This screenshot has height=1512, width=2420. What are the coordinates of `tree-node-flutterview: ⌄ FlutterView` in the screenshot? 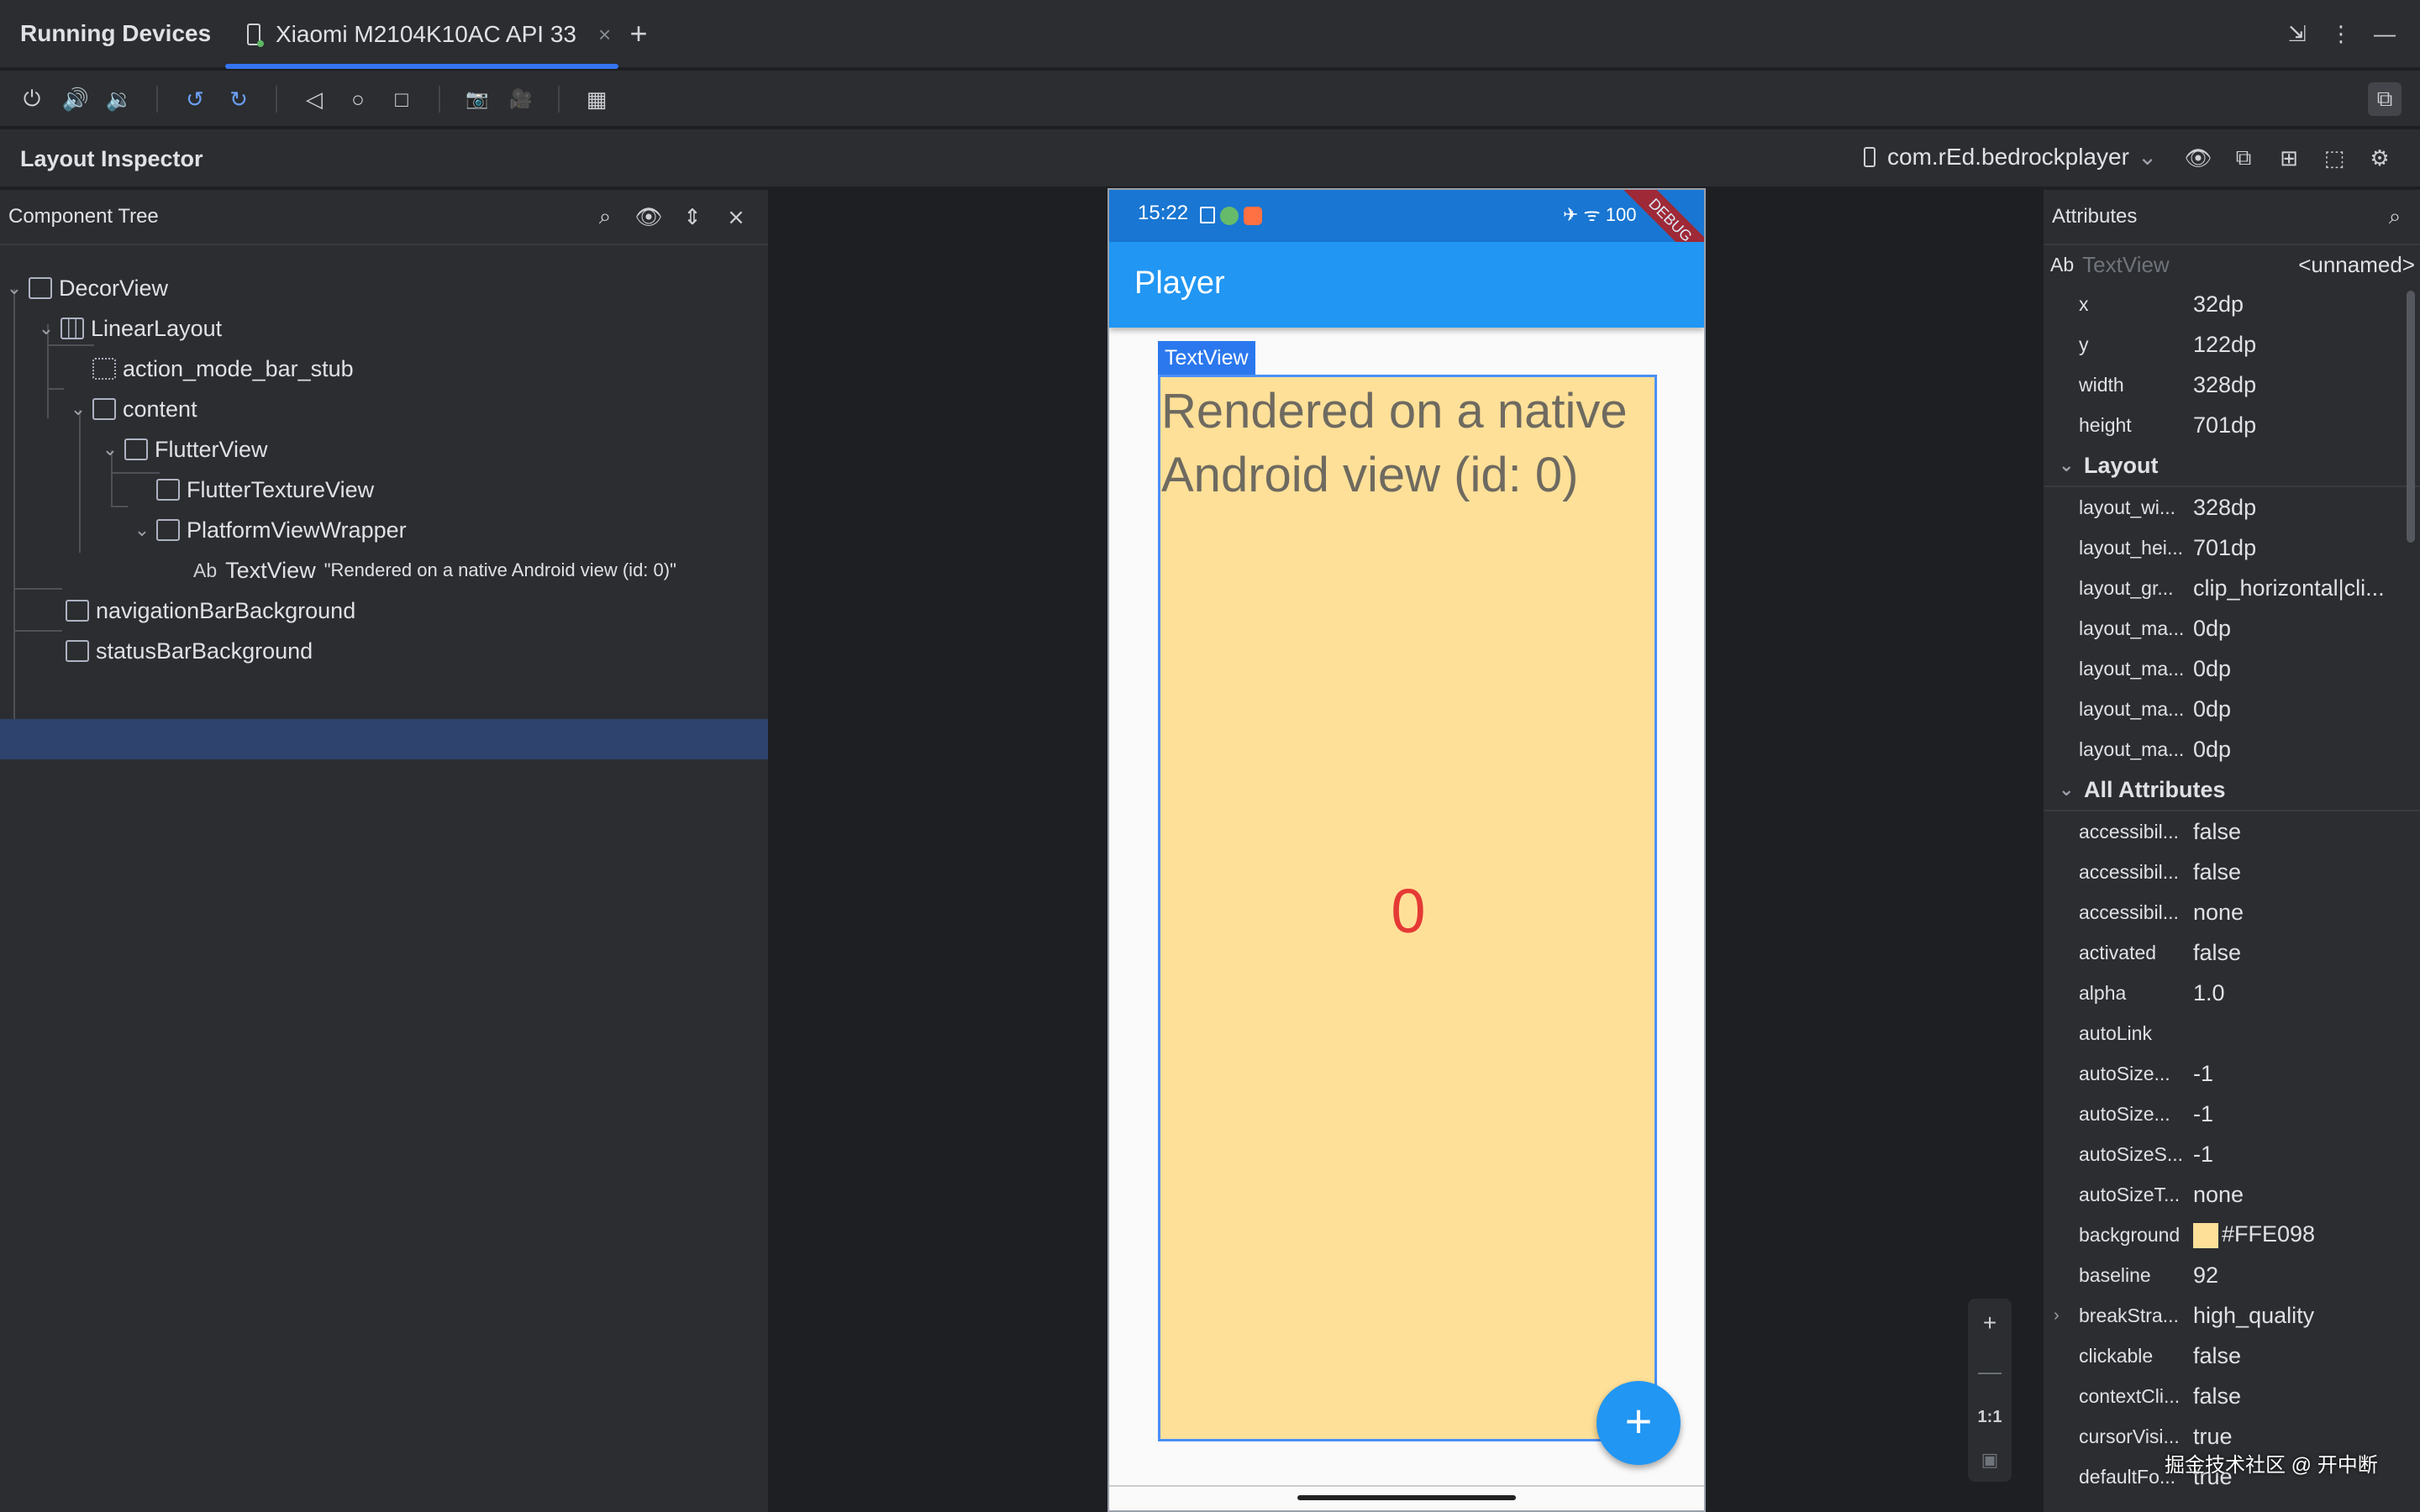 It's located at (183, 449).